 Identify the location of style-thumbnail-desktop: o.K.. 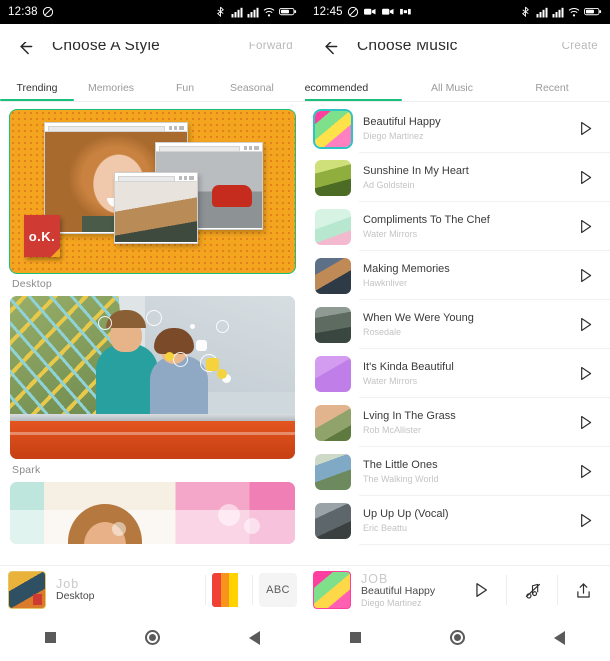
(152, 191).